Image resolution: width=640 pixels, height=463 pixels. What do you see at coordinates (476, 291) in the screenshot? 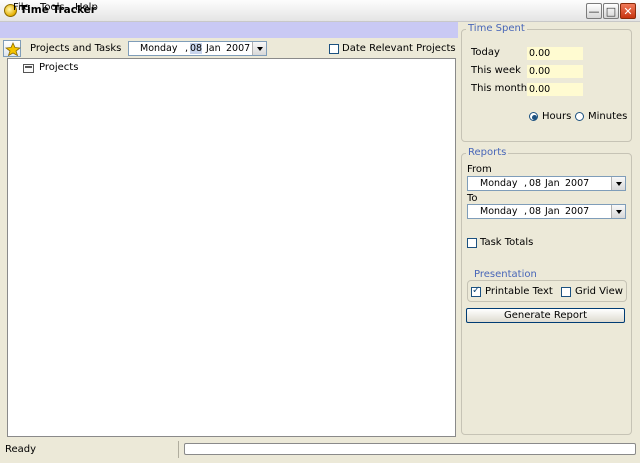
I see `printable-text-checkbox` at bounding box center [476, 291].